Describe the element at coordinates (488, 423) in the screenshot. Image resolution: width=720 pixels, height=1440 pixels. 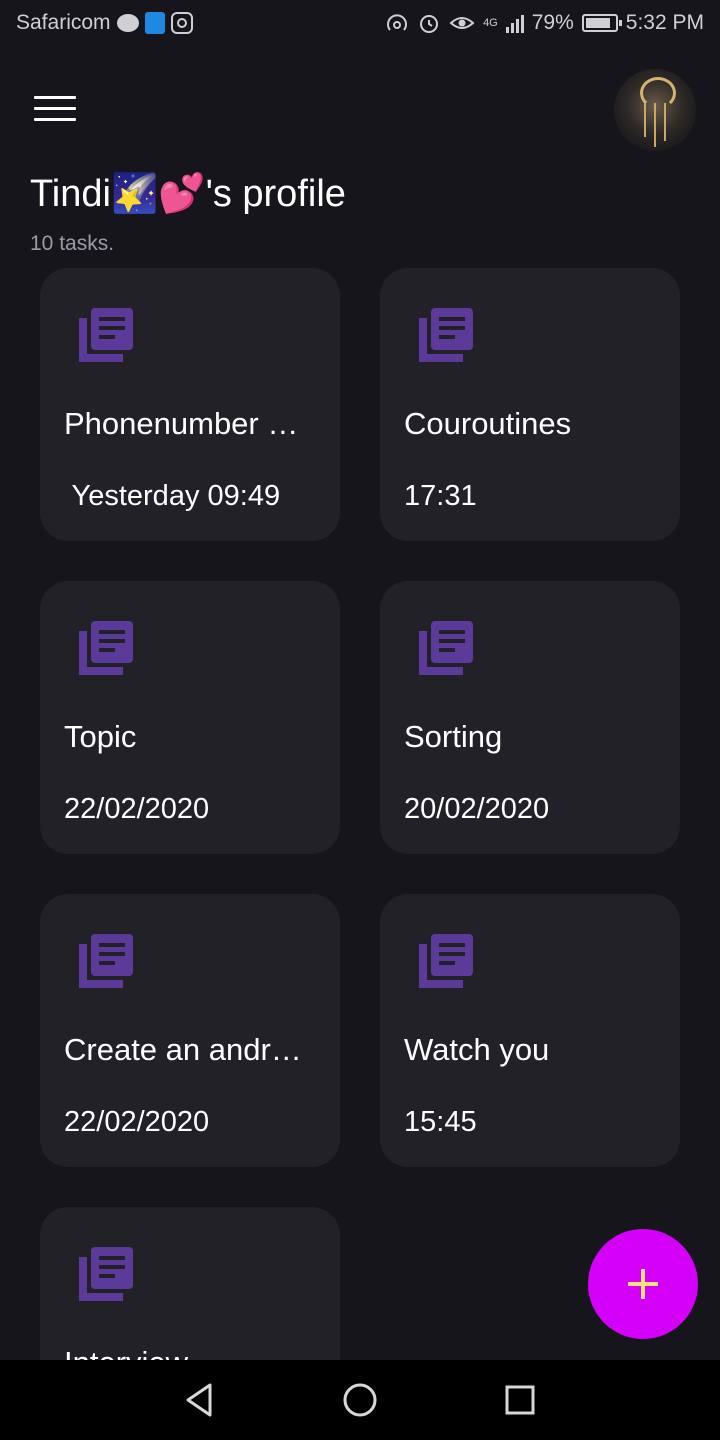
I see `task-title: Couroutines` at that location.